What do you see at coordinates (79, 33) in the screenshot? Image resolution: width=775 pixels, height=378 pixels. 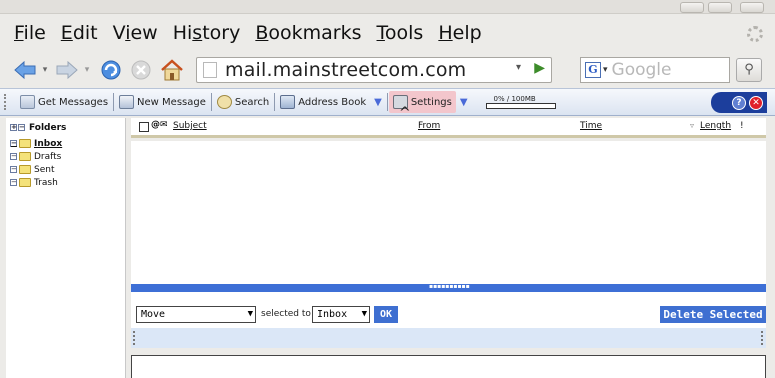 I see `menu-edit: Edit` at bounding box center [79, 33].